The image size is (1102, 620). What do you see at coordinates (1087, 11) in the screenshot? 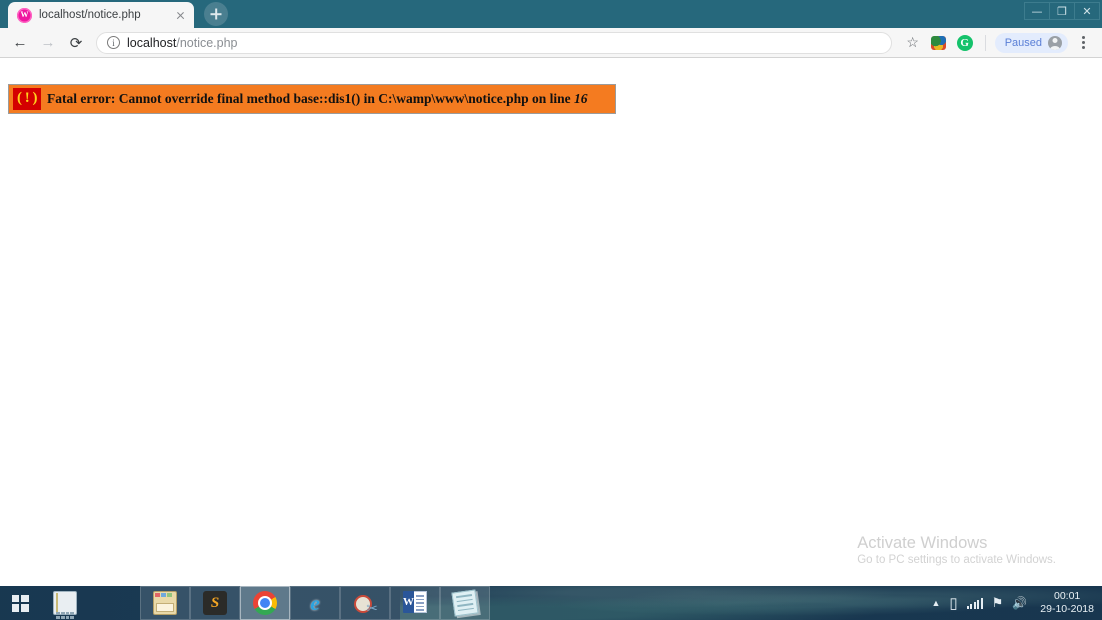
I see `close-window-button: ✕` at bounding box center [1087, 11].